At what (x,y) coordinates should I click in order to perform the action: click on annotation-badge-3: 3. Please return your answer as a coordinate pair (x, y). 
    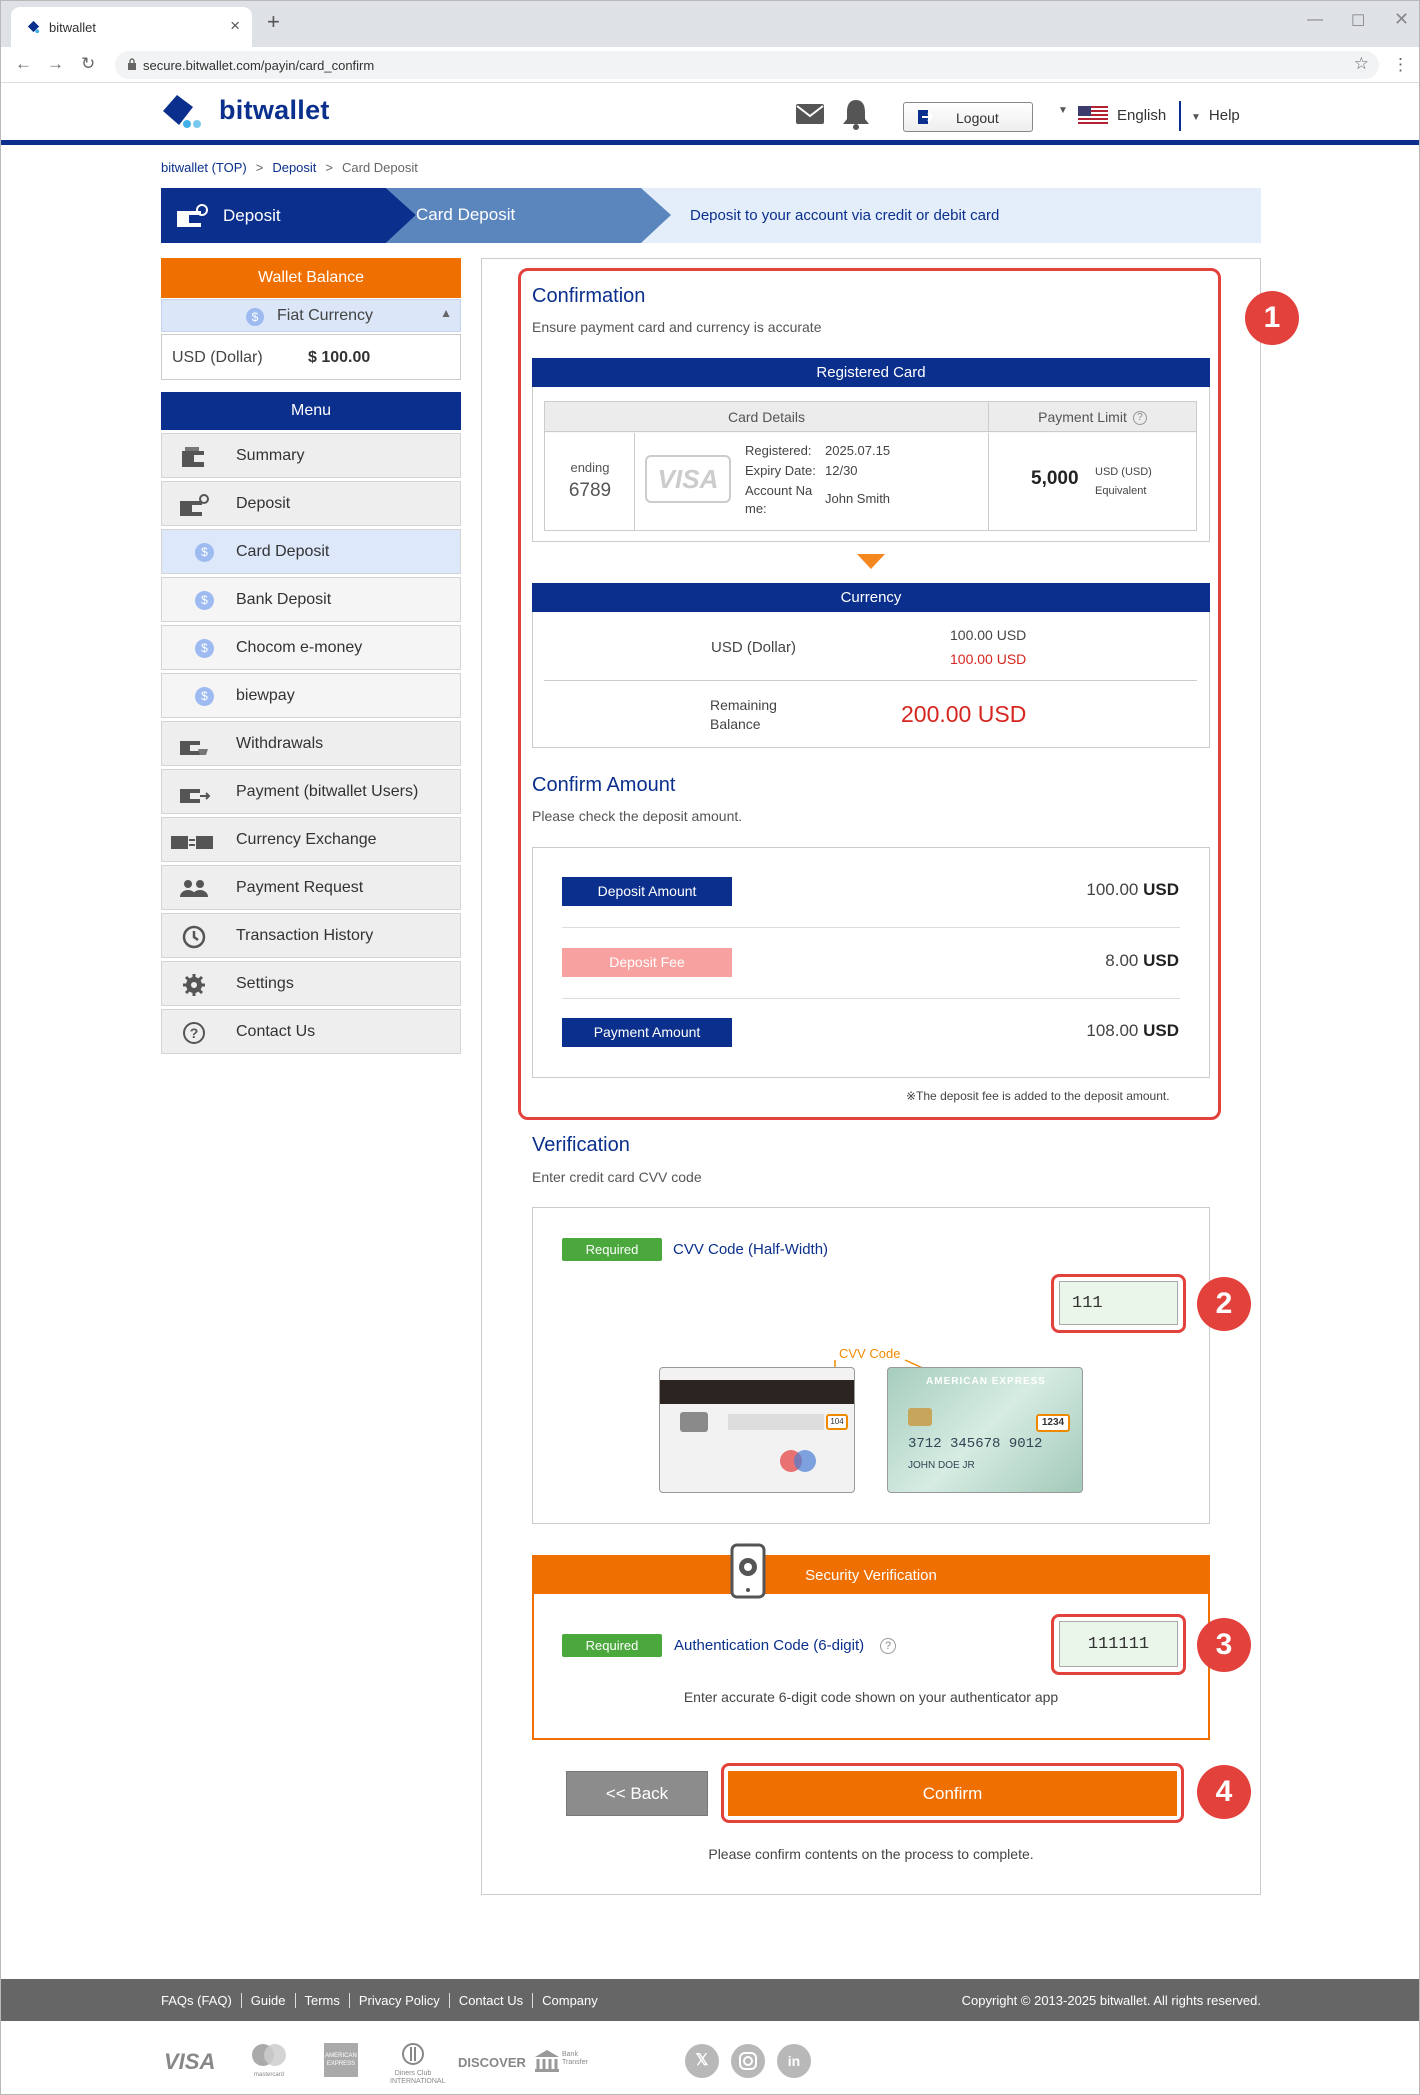
    Looking at the image, I should click on (1224, 1645).